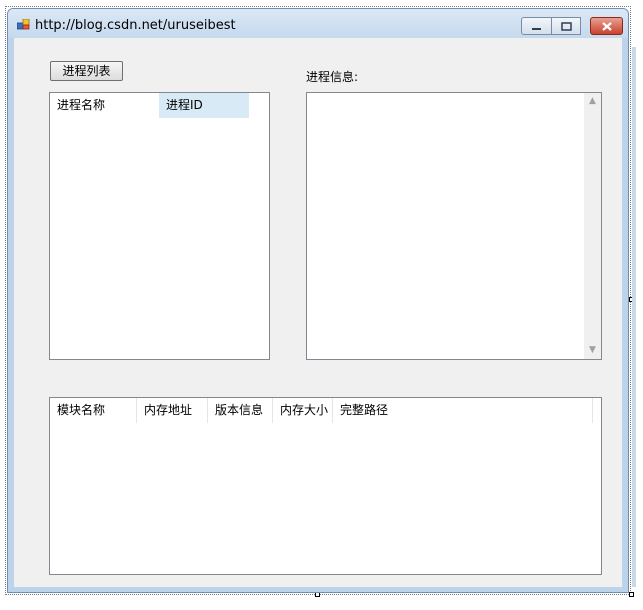  I want to click on window-edge-strip, so click(634, 317).